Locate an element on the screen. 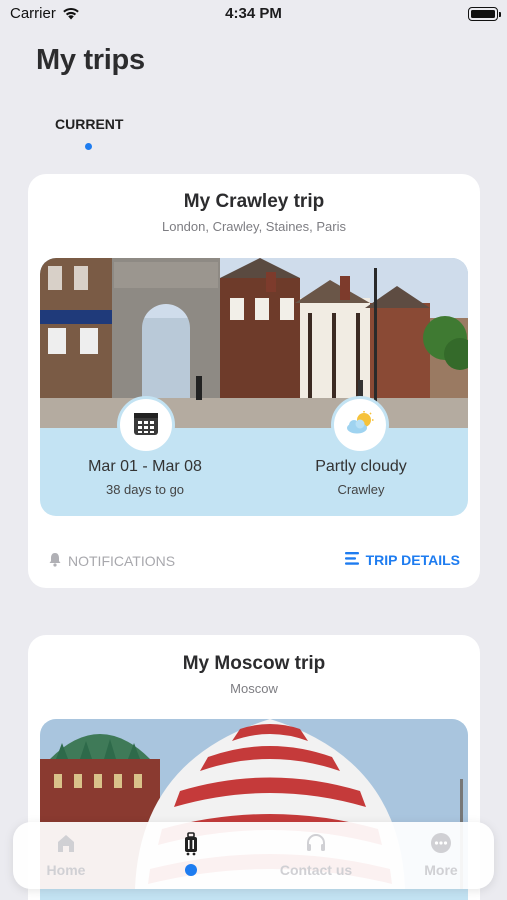 This screenshot has width=507, height=900. trip-details-button: TRIP DETAILS is located at coordinates (402, 560).